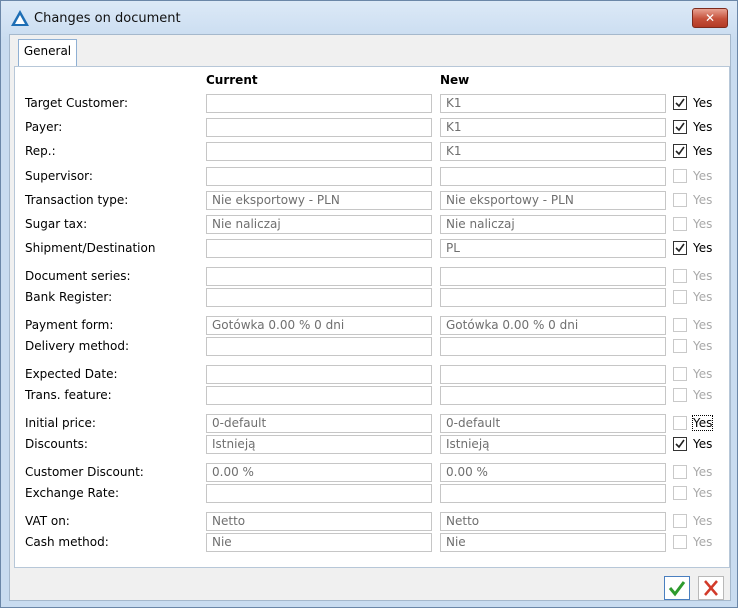 The width and height of the screenshot is (738, 608). What do you see at coordinates (702, 276) in the screenshot?
I see `apply-document-series-yes-label: Yes` at bounding box center [702, 276].